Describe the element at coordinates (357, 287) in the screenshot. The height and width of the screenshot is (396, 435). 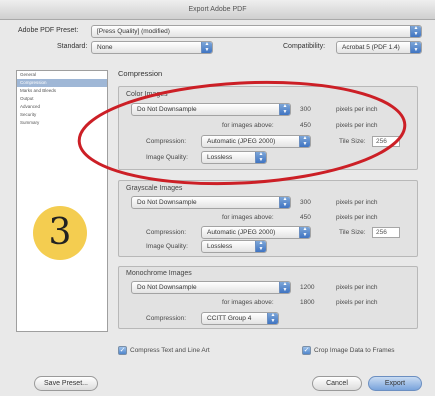
I see `mono-ppi-label: pixels per inch` at that location.